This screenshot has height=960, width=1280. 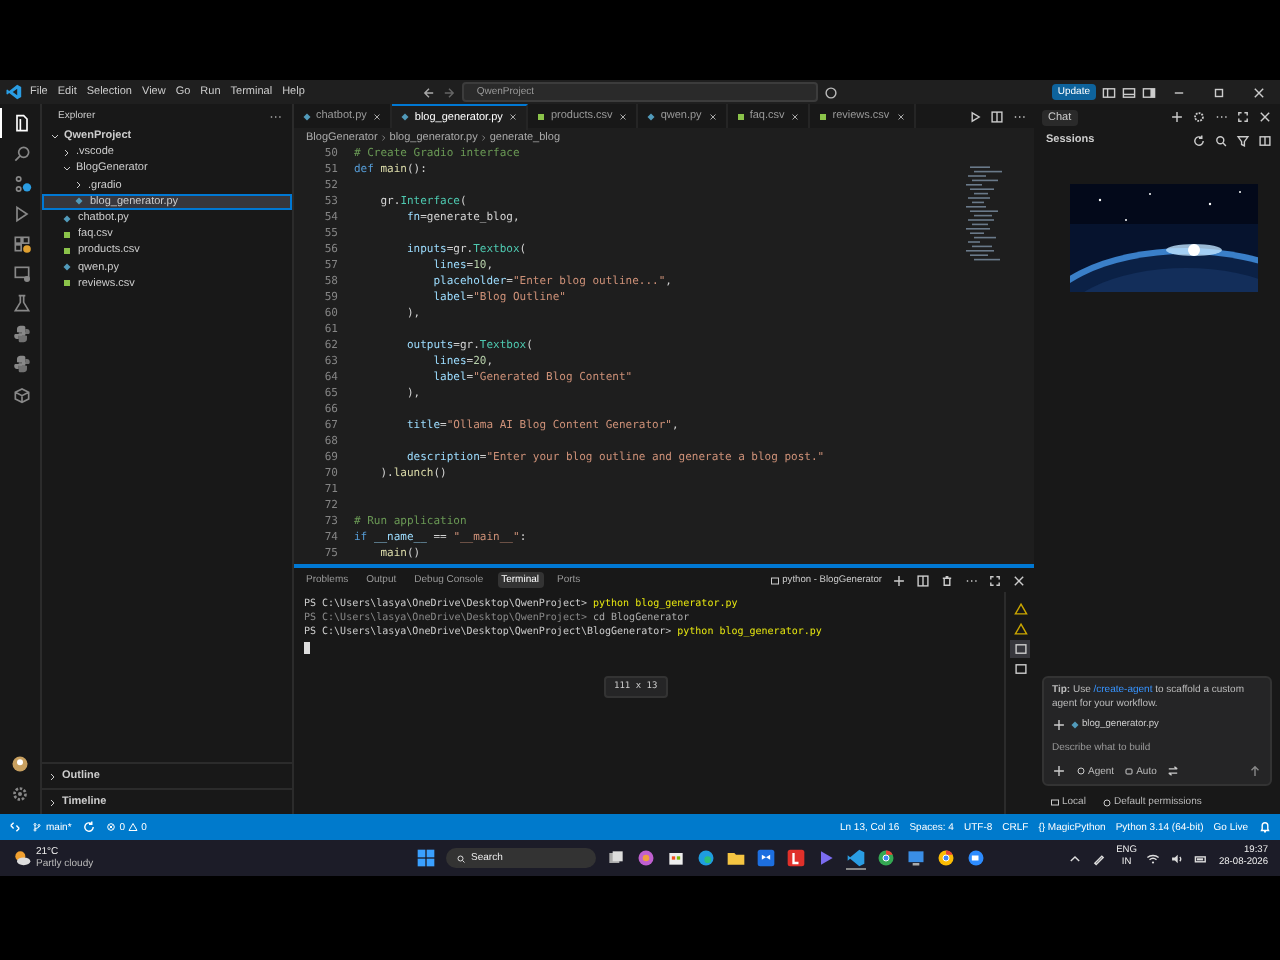 What do you see at coordinates (765, 858) in the screenshot?
I see `dropbox-icon` at bounding box center [765, 858].